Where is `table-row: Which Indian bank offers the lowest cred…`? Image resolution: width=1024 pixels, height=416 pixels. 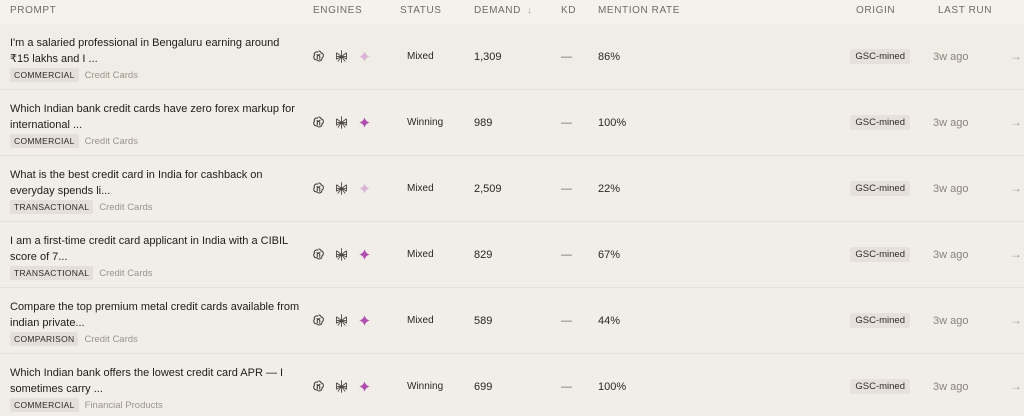
table-row: Which Indian bank offers the lowest cred… is located at coordinates (512, 385).